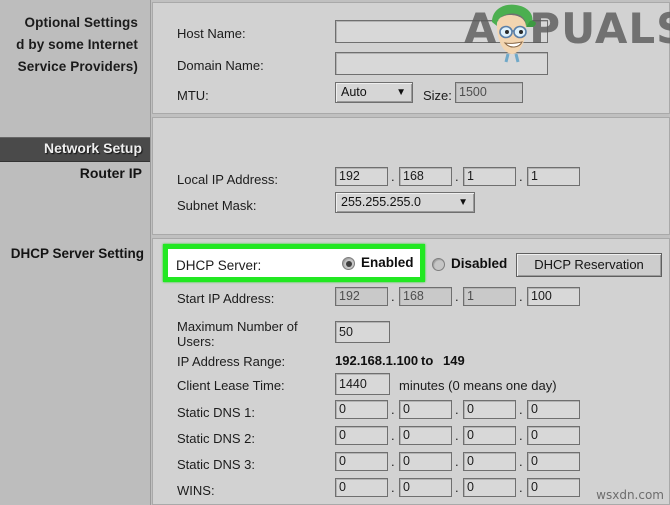 This screenshot has width=670, height=505. I want to click on mtu-size-input: 1500, so click(489, 92).